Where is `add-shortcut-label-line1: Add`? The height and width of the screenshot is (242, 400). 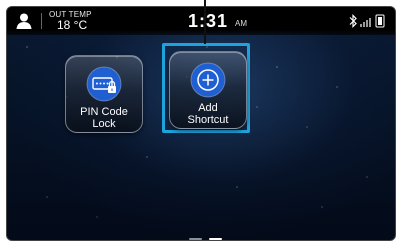
add-shortcut-label-line1: Add is located at coordinates (208, 108).